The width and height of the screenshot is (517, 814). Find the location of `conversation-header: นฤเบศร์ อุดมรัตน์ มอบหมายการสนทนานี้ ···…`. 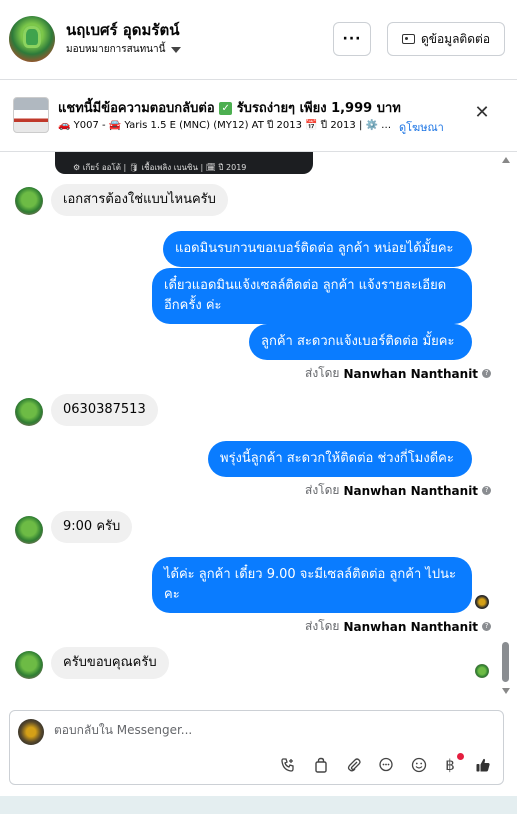

conversation-header: นฤเบศร์ อุดมรัตน์ มอบหมายการสนทนานี้ ···… is located at coordinates (258, 40).